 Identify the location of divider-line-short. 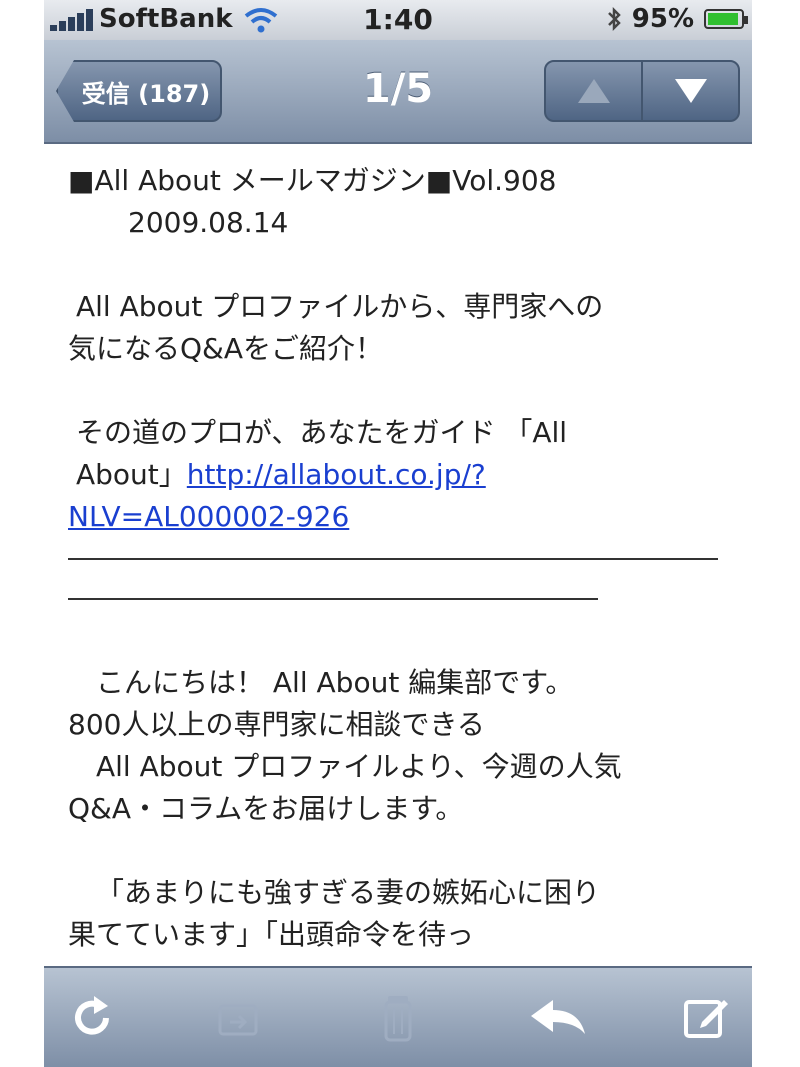
(333, 599).